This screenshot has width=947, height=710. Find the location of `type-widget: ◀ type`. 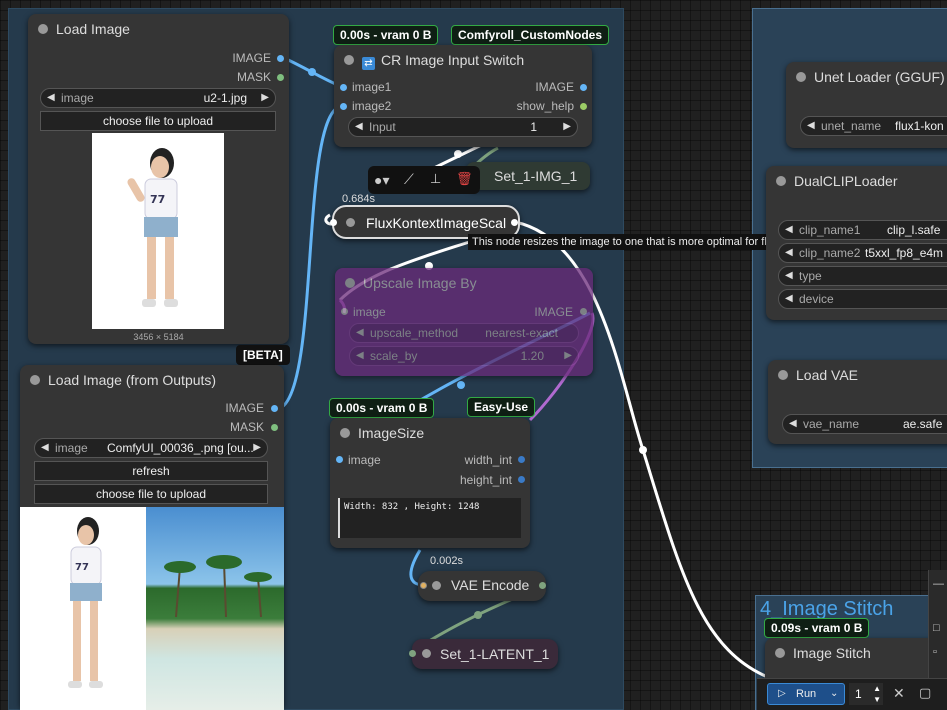

type-widget: ◀ type is located at coordinates (862, 276).